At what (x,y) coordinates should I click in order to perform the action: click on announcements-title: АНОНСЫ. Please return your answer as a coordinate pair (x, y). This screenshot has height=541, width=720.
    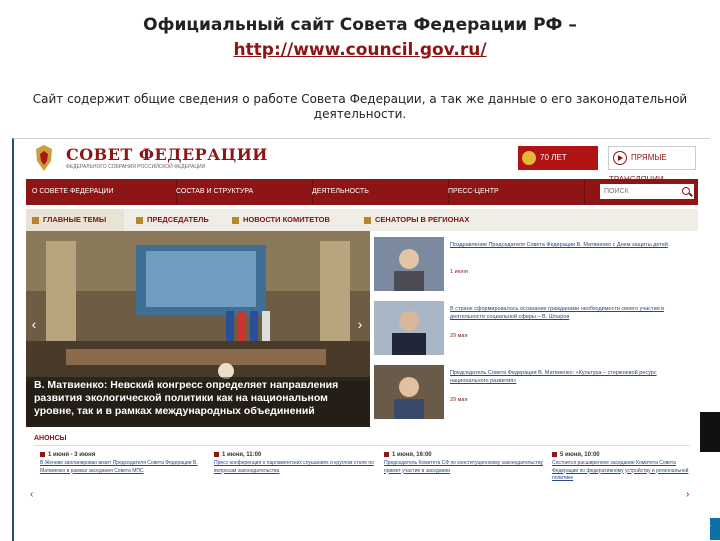
    Looking at the image, I should click on (50, 438).